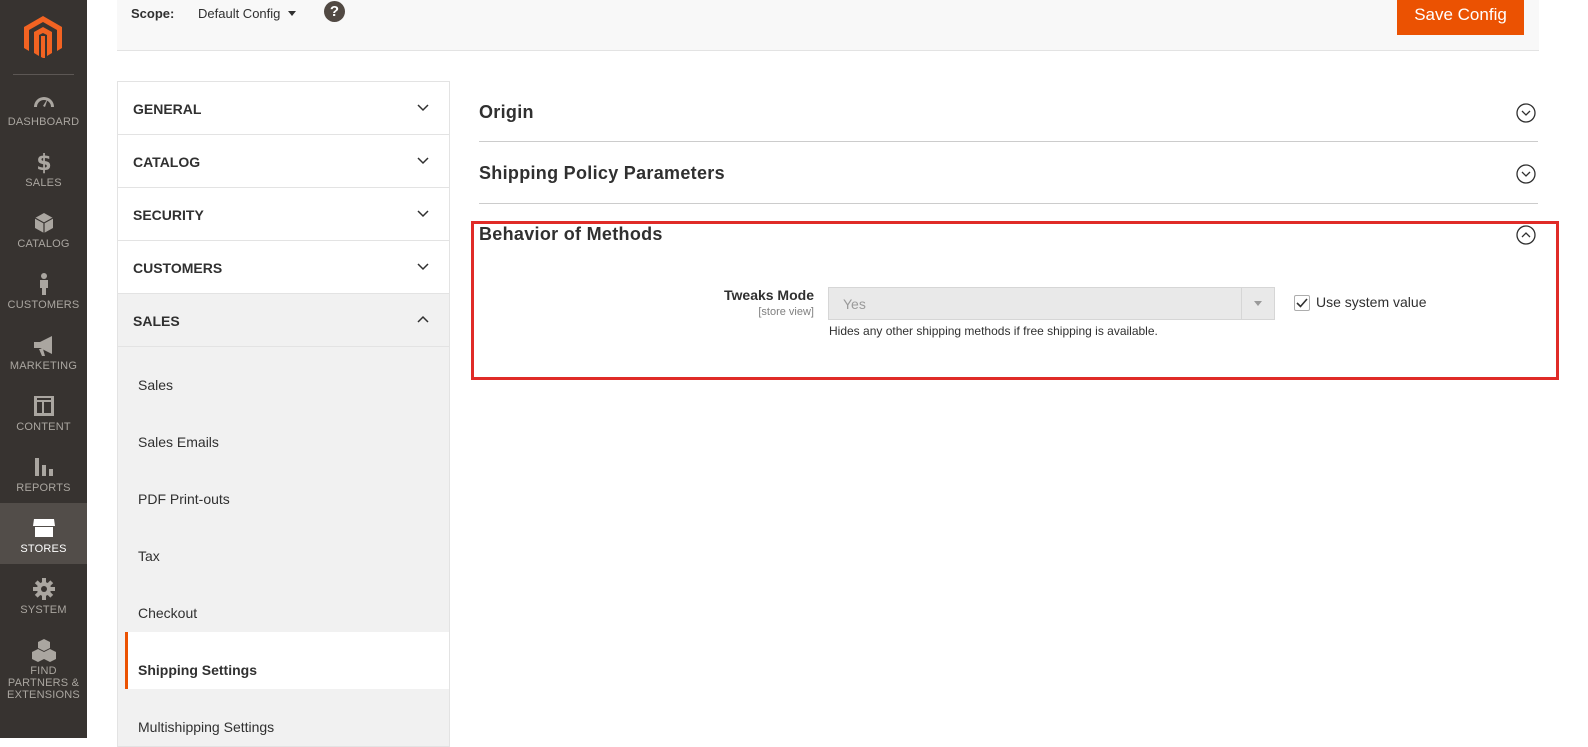 The height and width of the screenshot is (747, 1588). I want to click on nav-catalog: CATALOG, so click(43, 240).